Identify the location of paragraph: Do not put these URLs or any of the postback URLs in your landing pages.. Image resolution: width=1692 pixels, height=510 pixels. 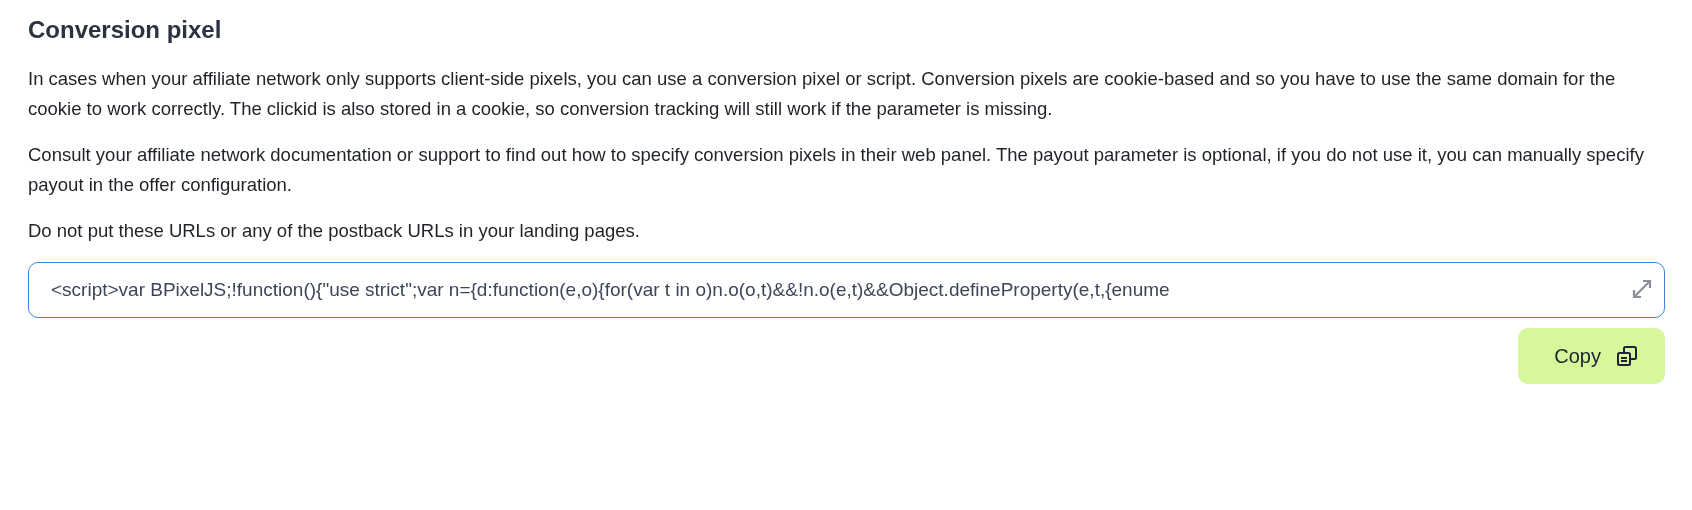
(334, 231).